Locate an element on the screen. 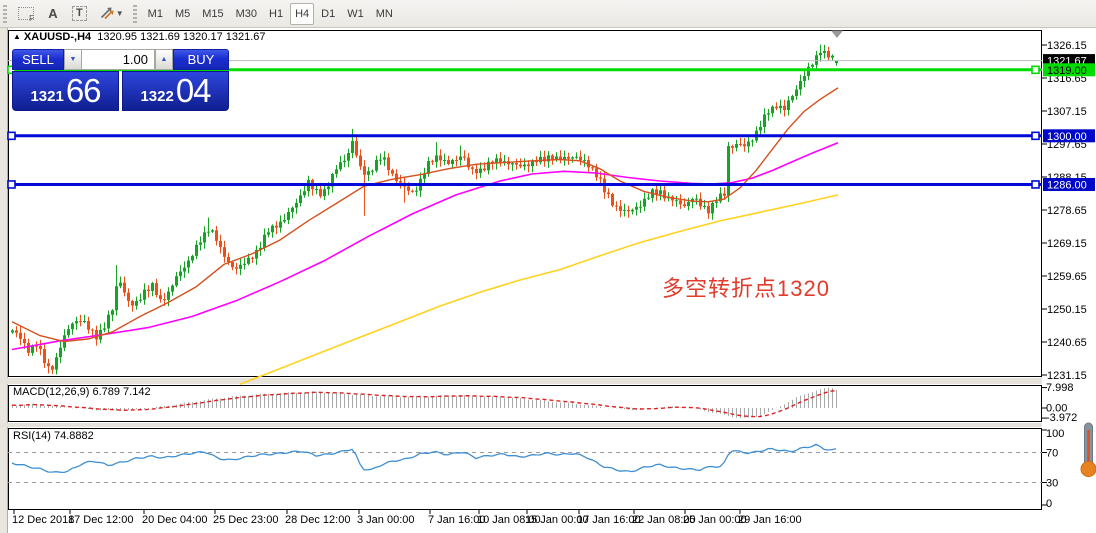  svg-text: 1259.65 is located at coordinates (1067, 277).